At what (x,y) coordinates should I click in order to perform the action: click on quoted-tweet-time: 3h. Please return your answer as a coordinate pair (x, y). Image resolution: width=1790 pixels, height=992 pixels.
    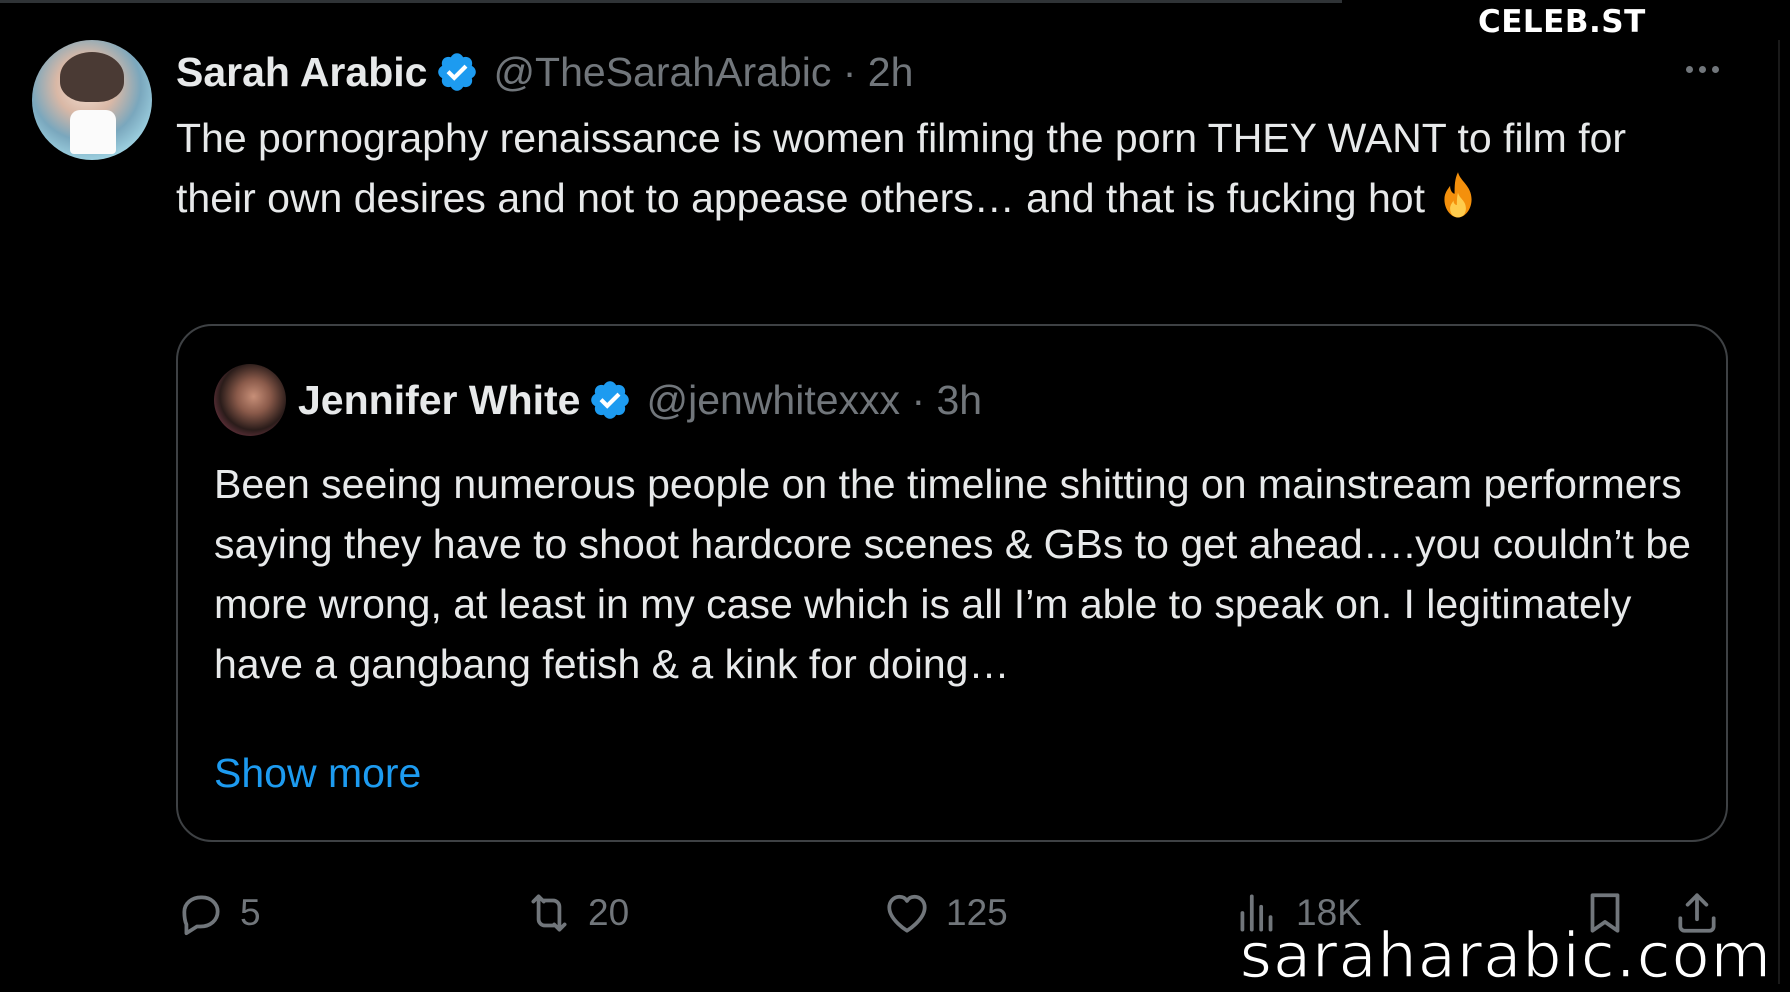
    Looking at the image, I should click on (959, 400).